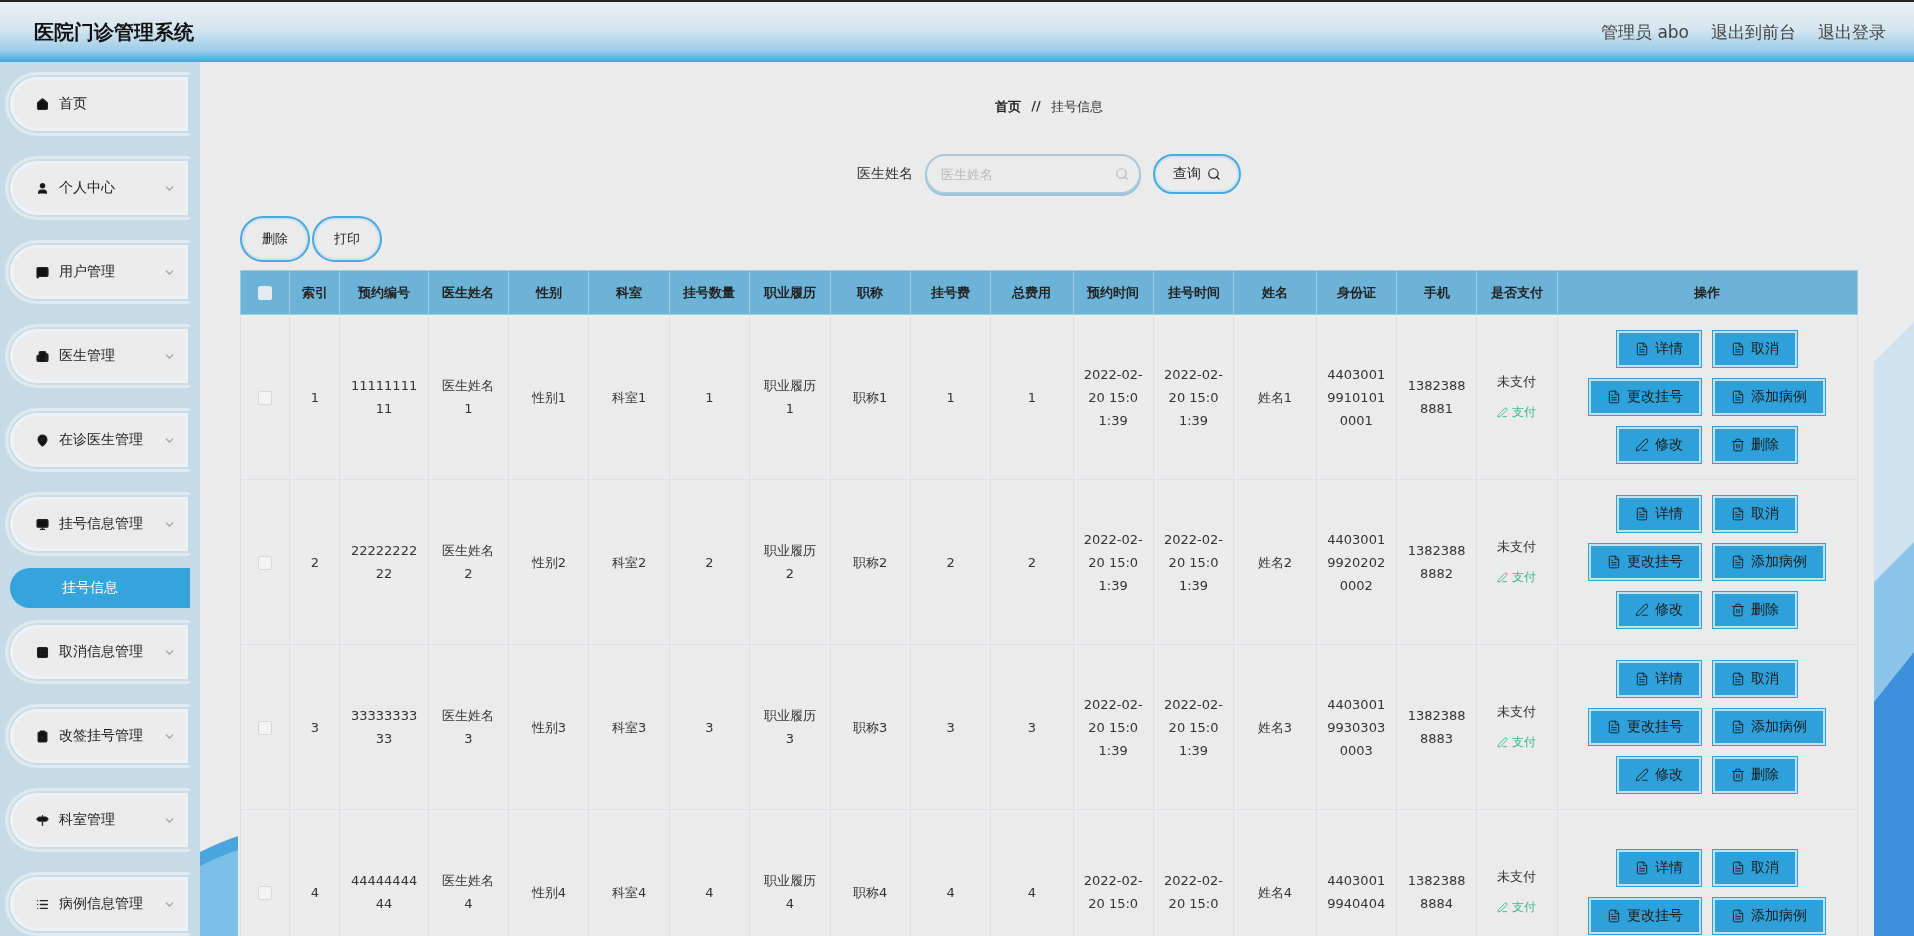 The height and width of the screenshot is (936, 1914). What do you see at coordinates (548, 292) in the screenshot?
I see `column-header: 性别` at bounding box center [548, 292].